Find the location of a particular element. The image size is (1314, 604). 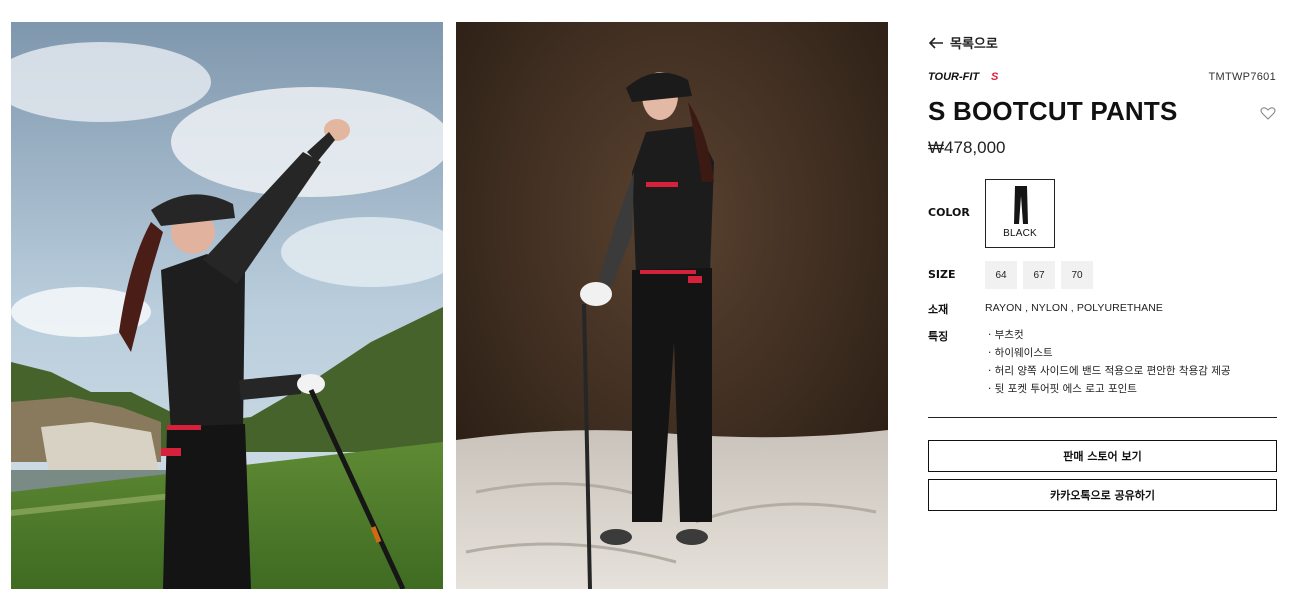

heart-outline-icon is located at coordinates (1268, 113).